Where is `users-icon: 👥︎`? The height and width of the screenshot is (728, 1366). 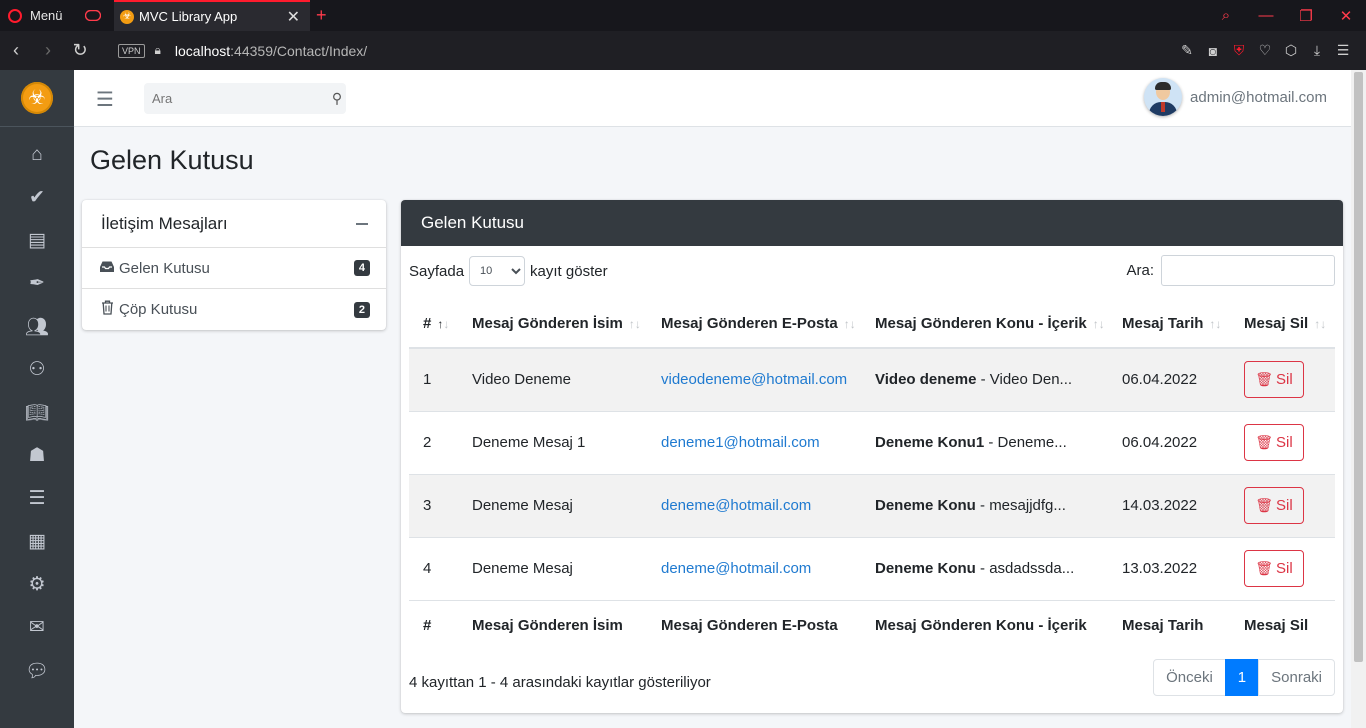
users-icon: 👥︎ is located at coordinates (37, 326).